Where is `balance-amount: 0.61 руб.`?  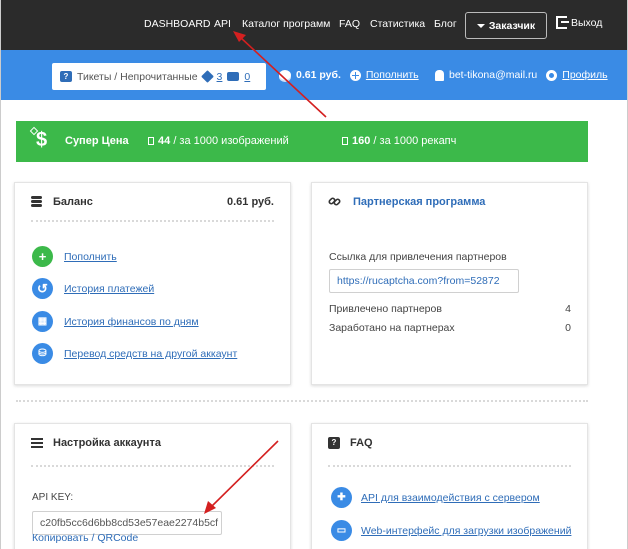
balance-amount: 0.61 руб. is located at coordinates (318, 75).